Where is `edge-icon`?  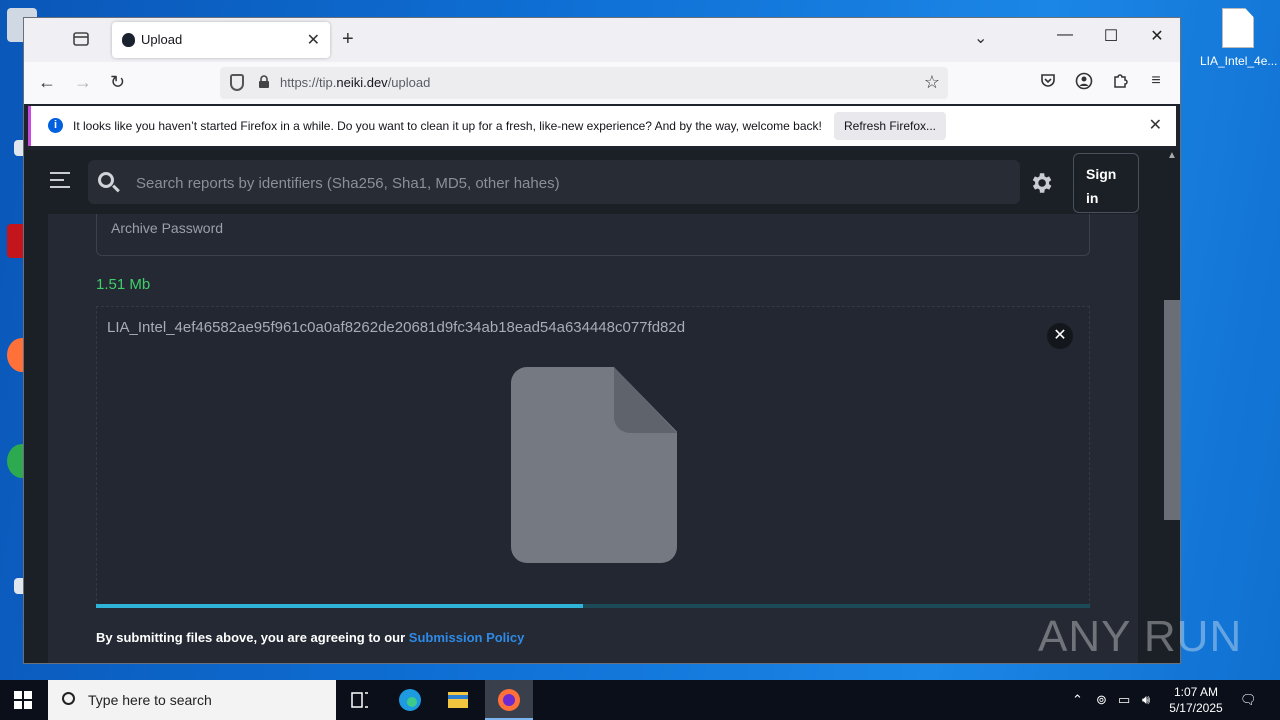 edge-icon is located at coordinates (410, 700).